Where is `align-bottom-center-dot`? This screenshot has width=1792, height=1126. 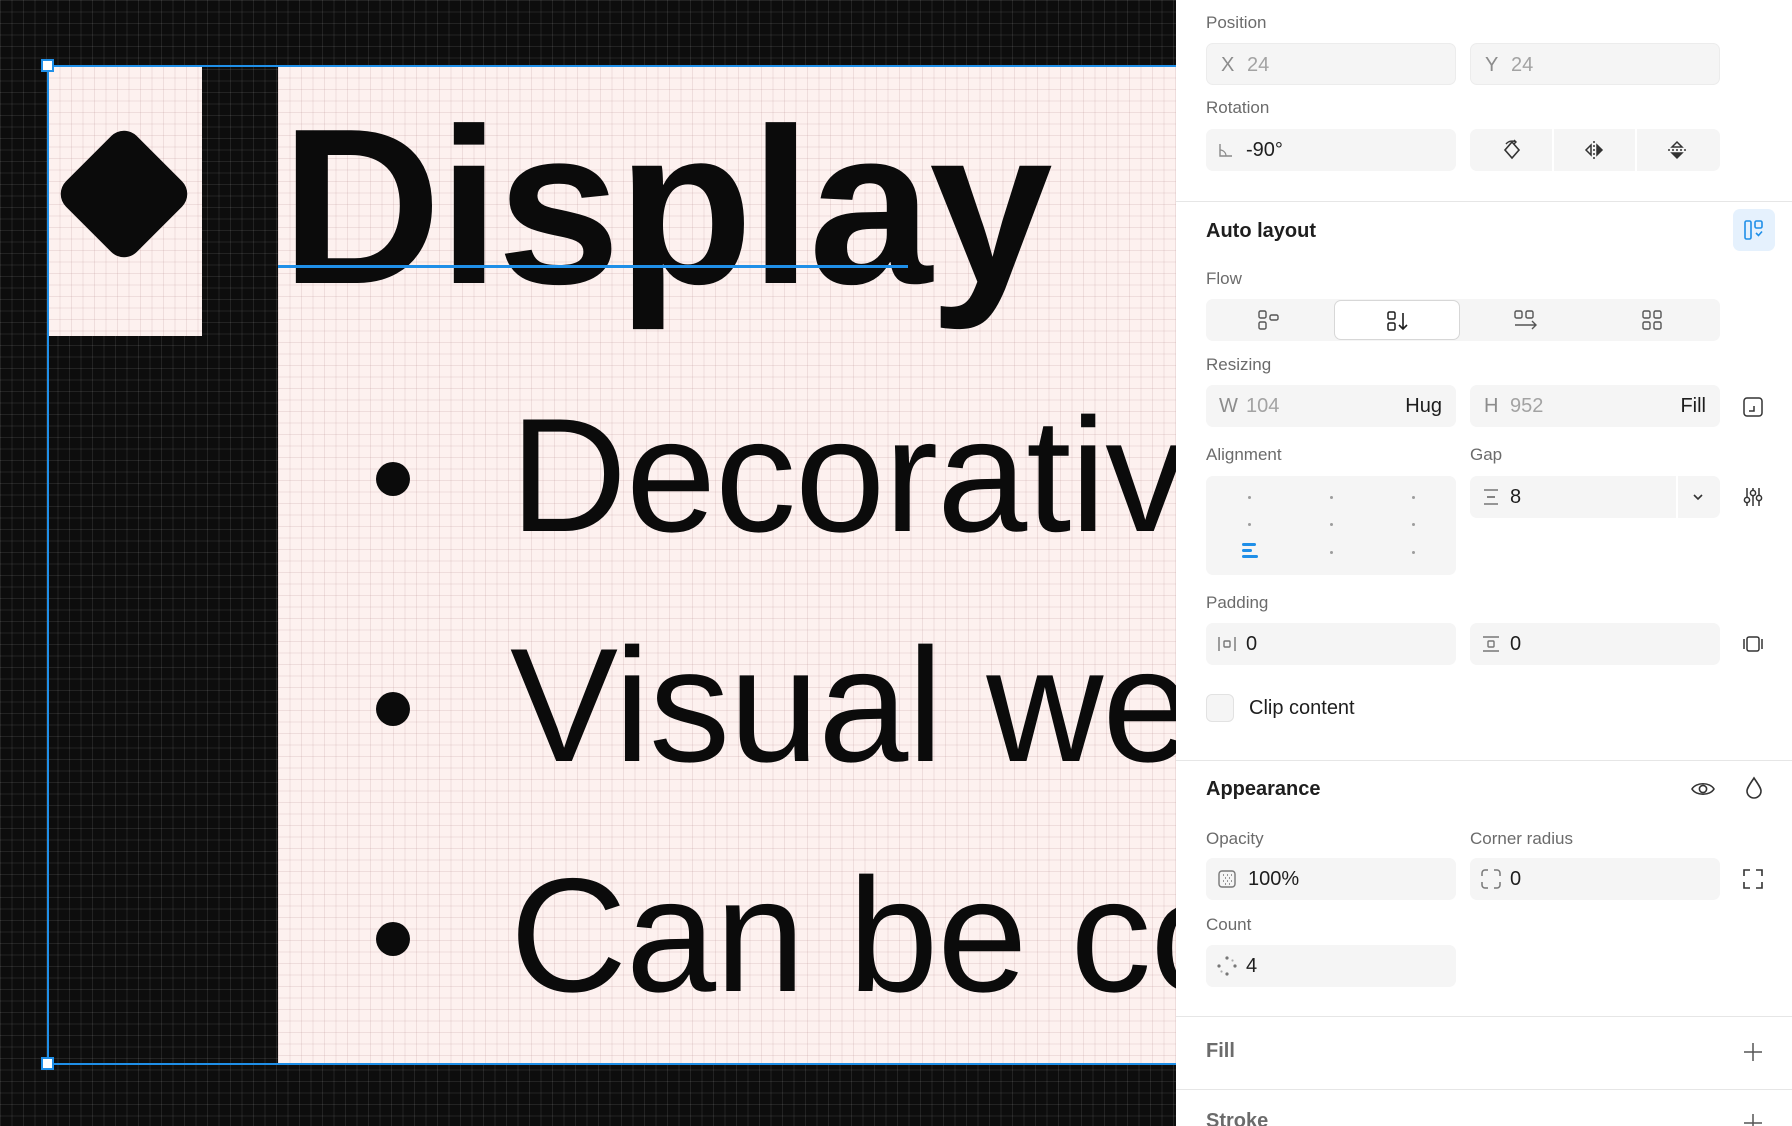
align-bottom-center-dot is located at coordinates (1331, 552).